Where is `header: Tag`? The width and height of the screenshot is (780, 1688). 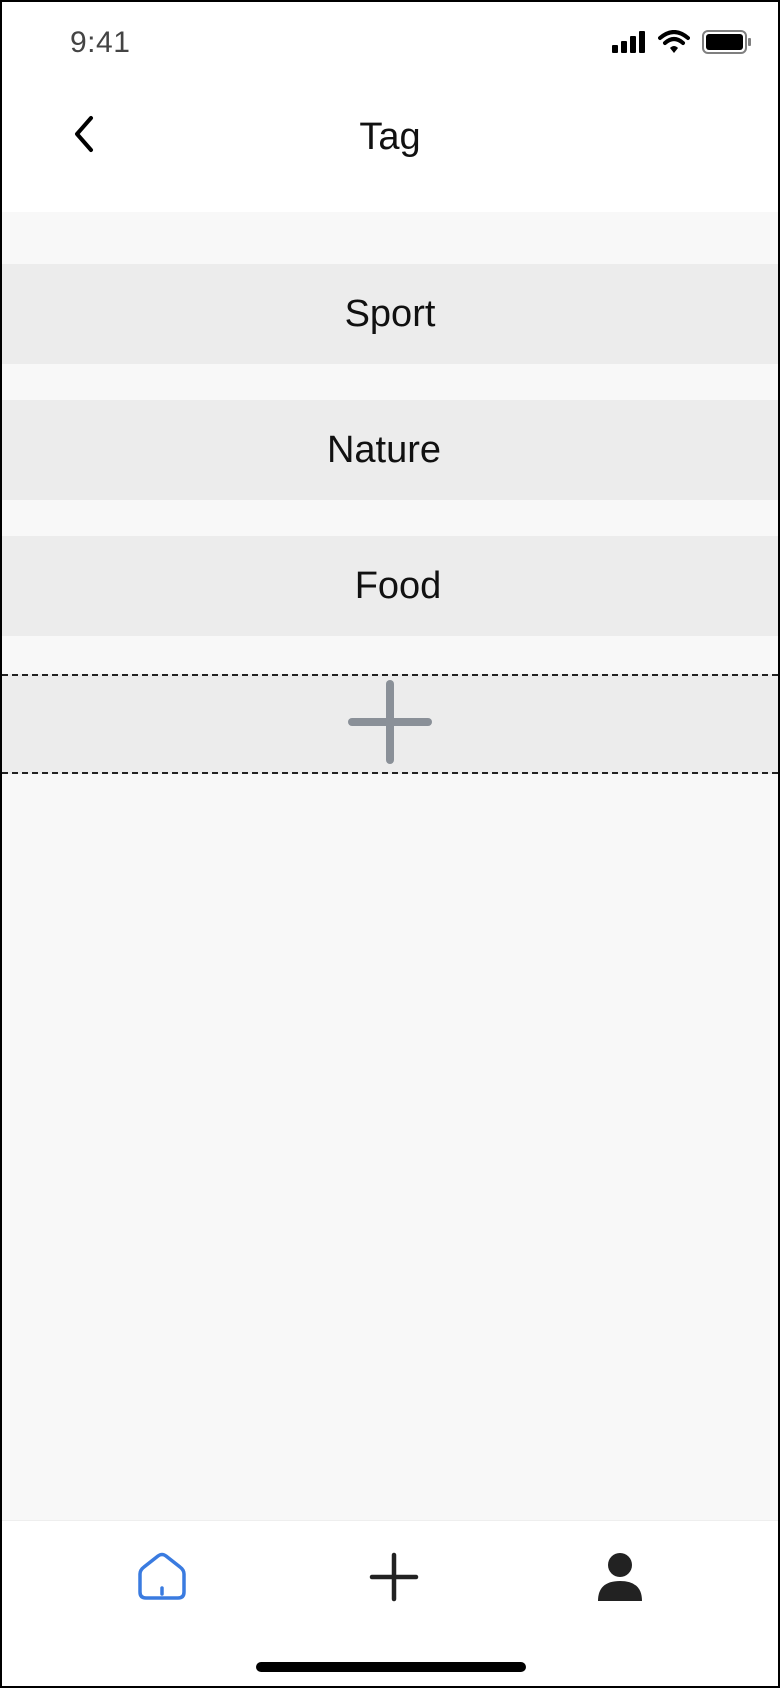
header: Tag is located at coordinates (390, 152).